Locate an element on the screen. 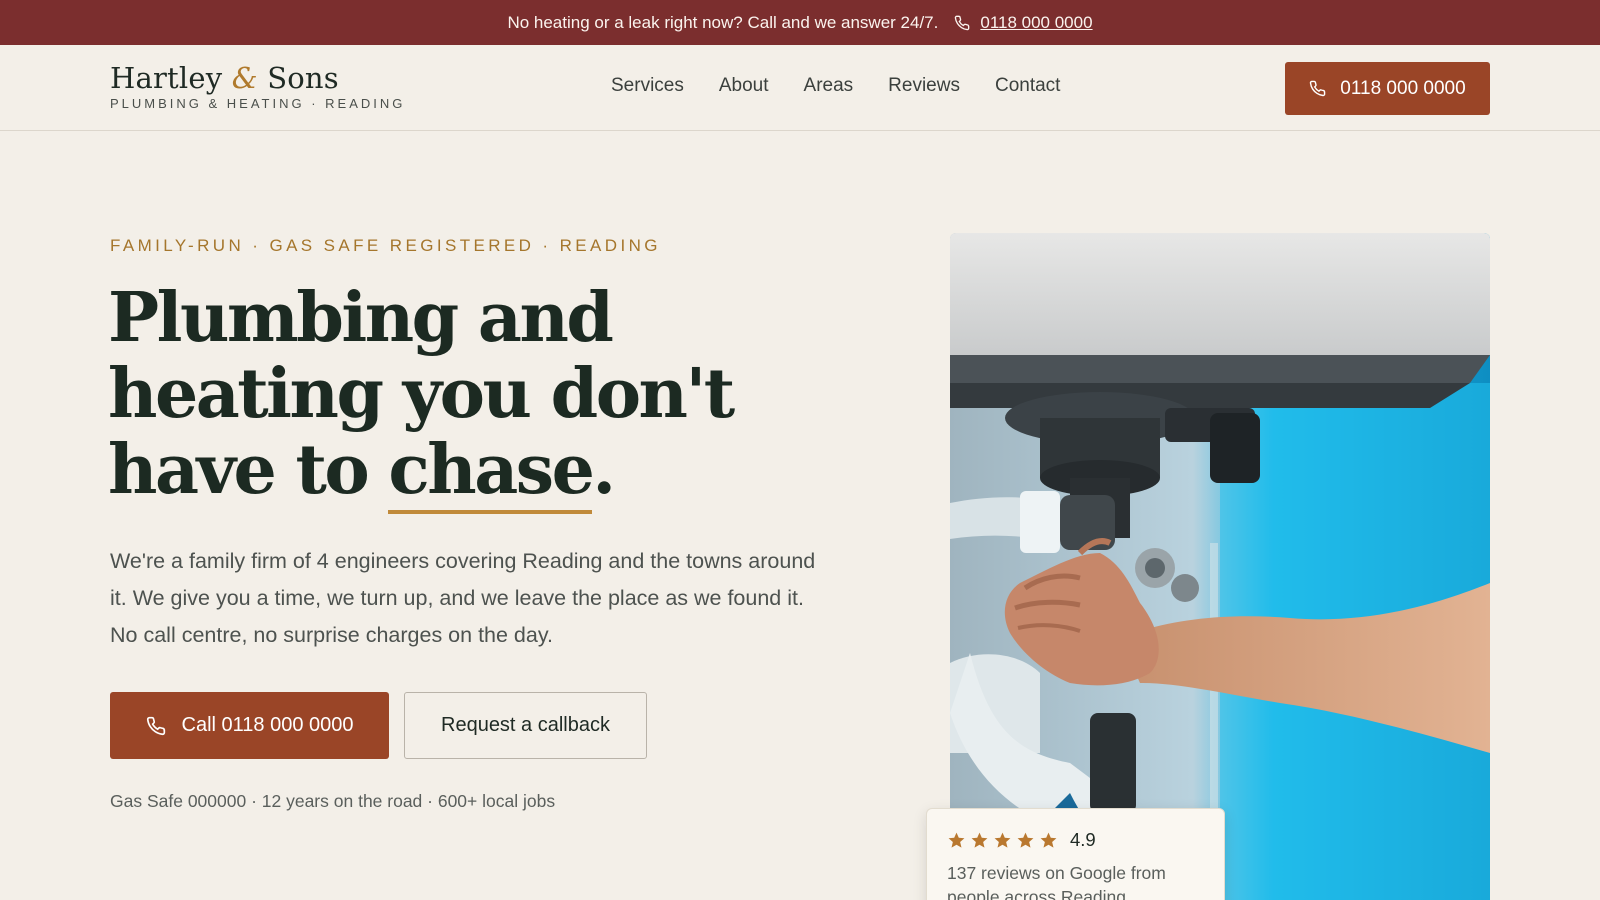  nav-contact: Contact is located at coordinates (1027, 86).